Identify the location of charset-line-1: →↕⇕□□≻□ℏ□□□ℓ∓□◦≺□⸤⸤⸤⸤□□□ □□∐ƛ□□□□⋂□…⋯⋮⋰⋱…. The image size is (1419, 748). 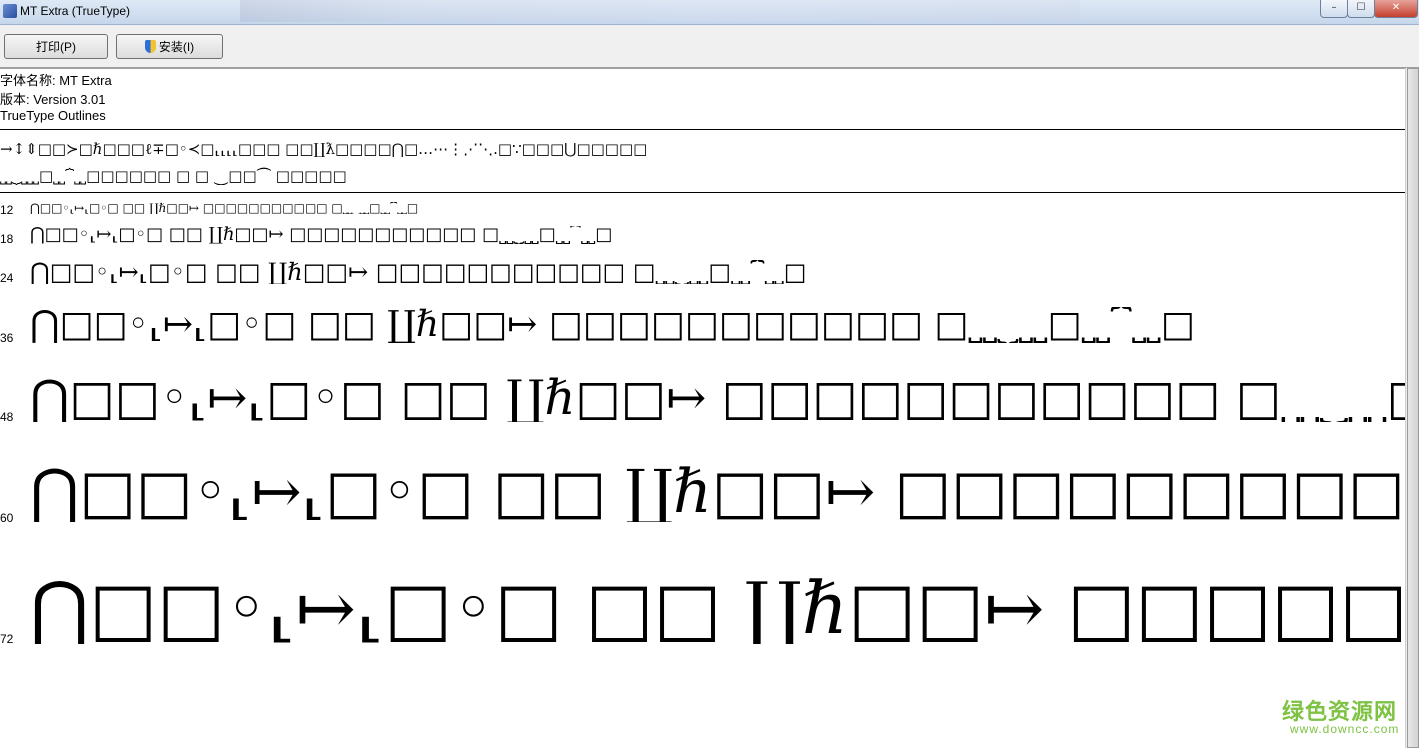
(324, 149).